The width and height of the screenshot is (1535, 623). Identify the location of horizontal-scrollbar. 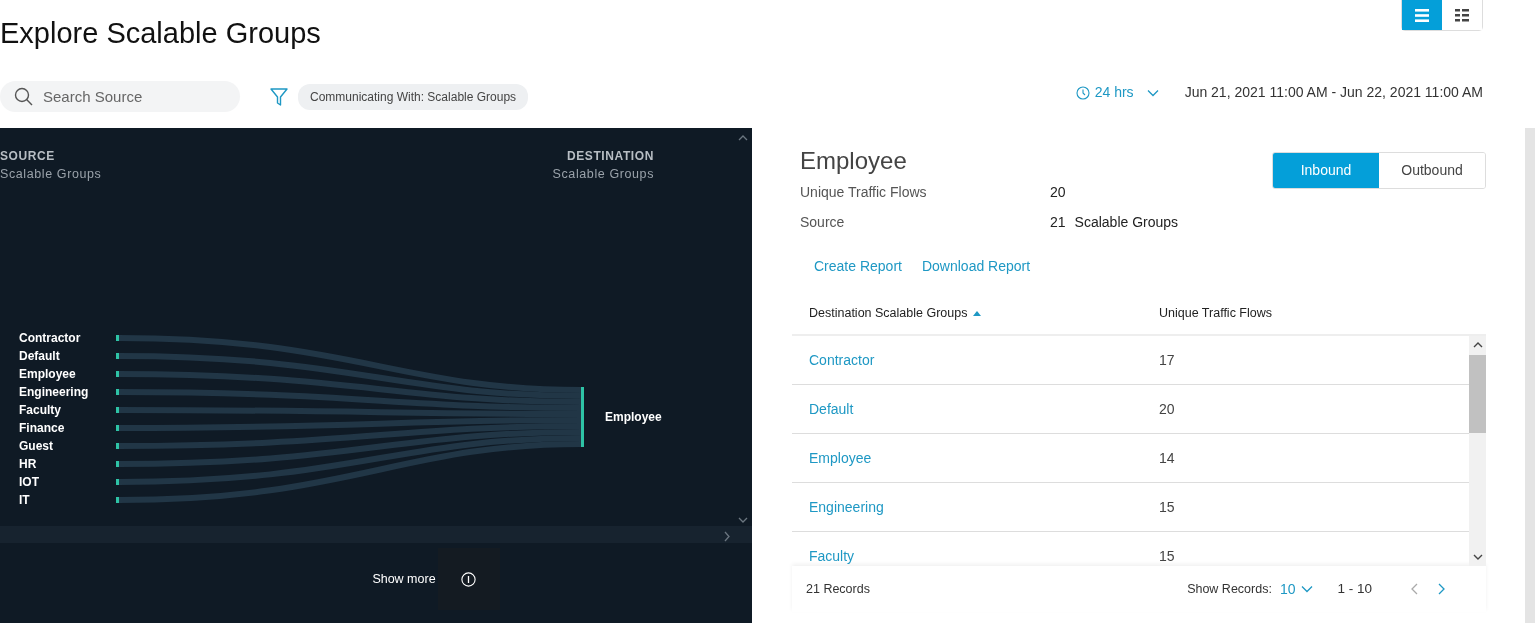
(376, 534).